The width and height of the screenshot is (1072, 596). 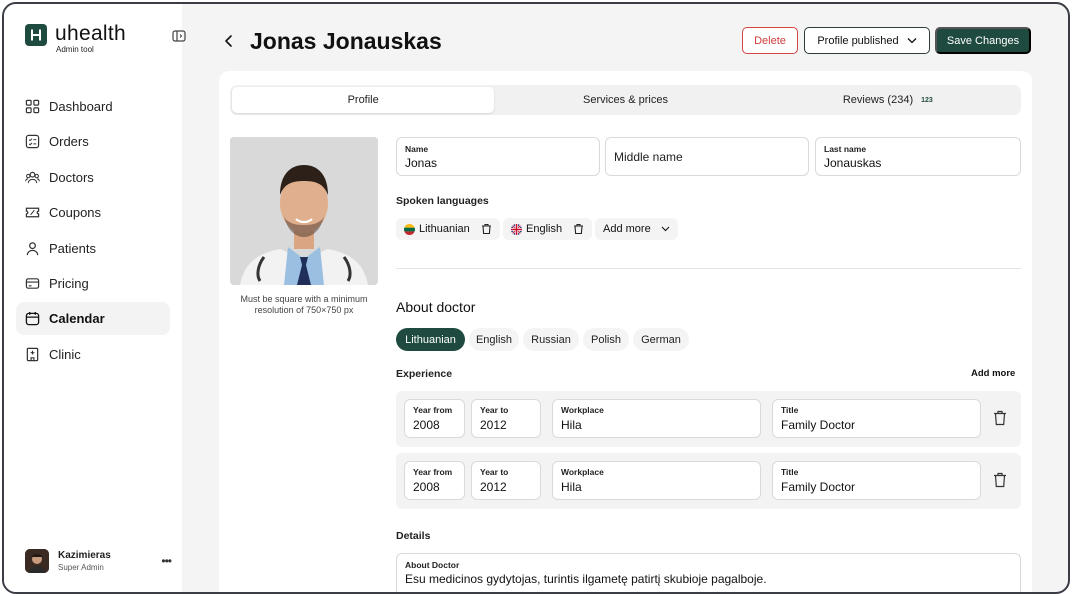 I want to click on doctor-photo, so click(x=304, y=211).